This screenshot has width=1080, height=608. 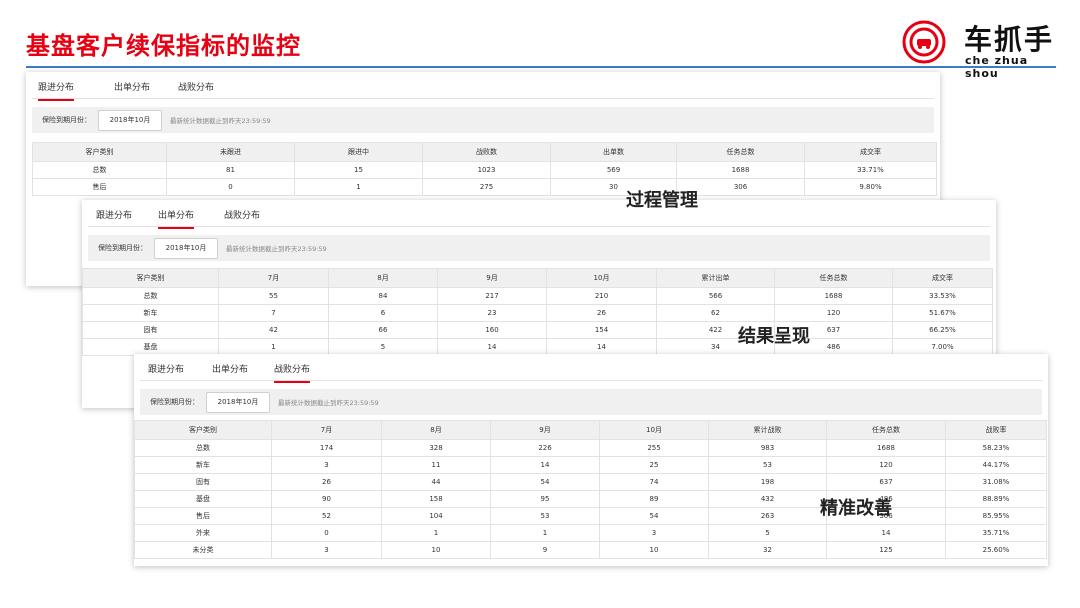 I want to click on table-row: 售后 0 1 275 30 306 9.80%, so click(x=484, y=187).